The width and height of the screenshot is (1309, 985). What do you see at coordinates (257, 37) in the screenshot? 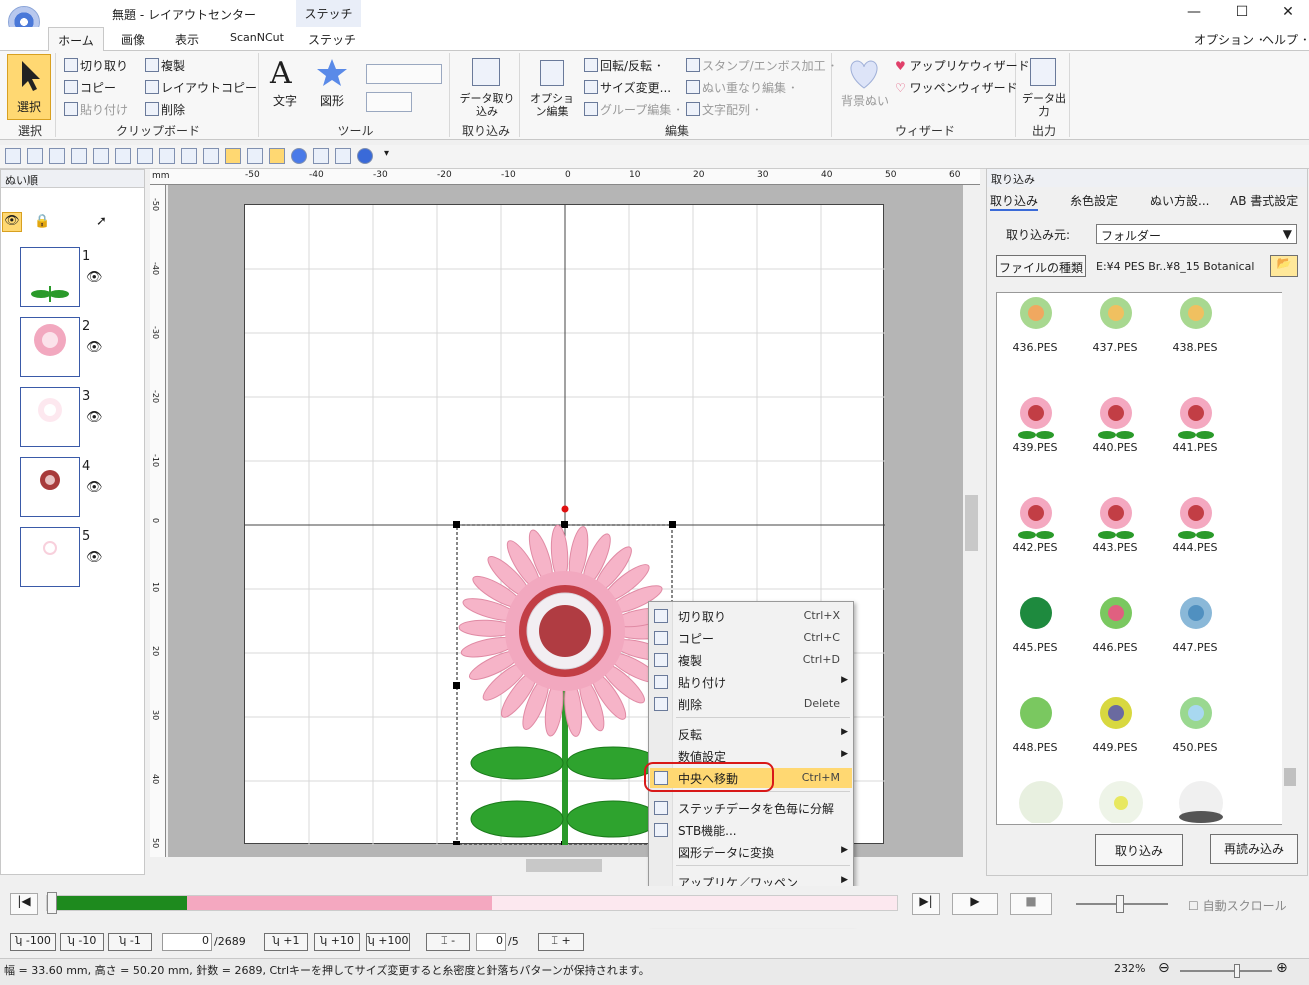
I see `tab-scanncut: ScanNCut` at bounding box center [257, 37].